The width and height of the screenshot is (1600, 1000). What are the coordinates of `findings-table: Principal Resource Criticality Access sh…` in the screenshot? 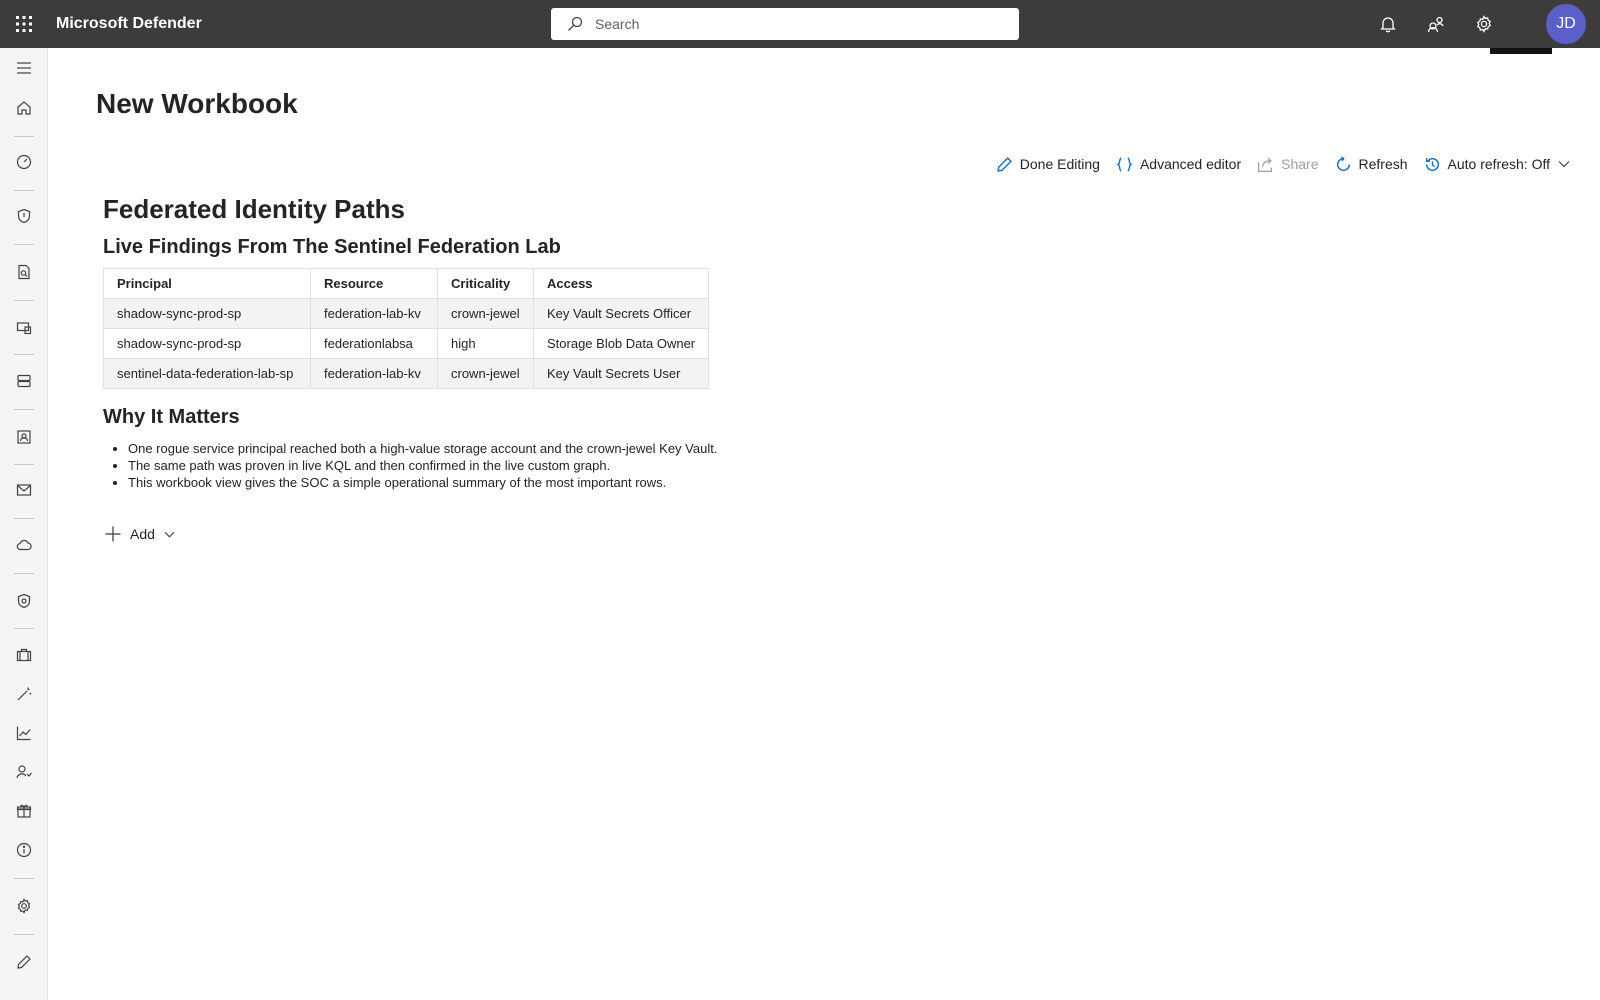 It's located at (406, 328).